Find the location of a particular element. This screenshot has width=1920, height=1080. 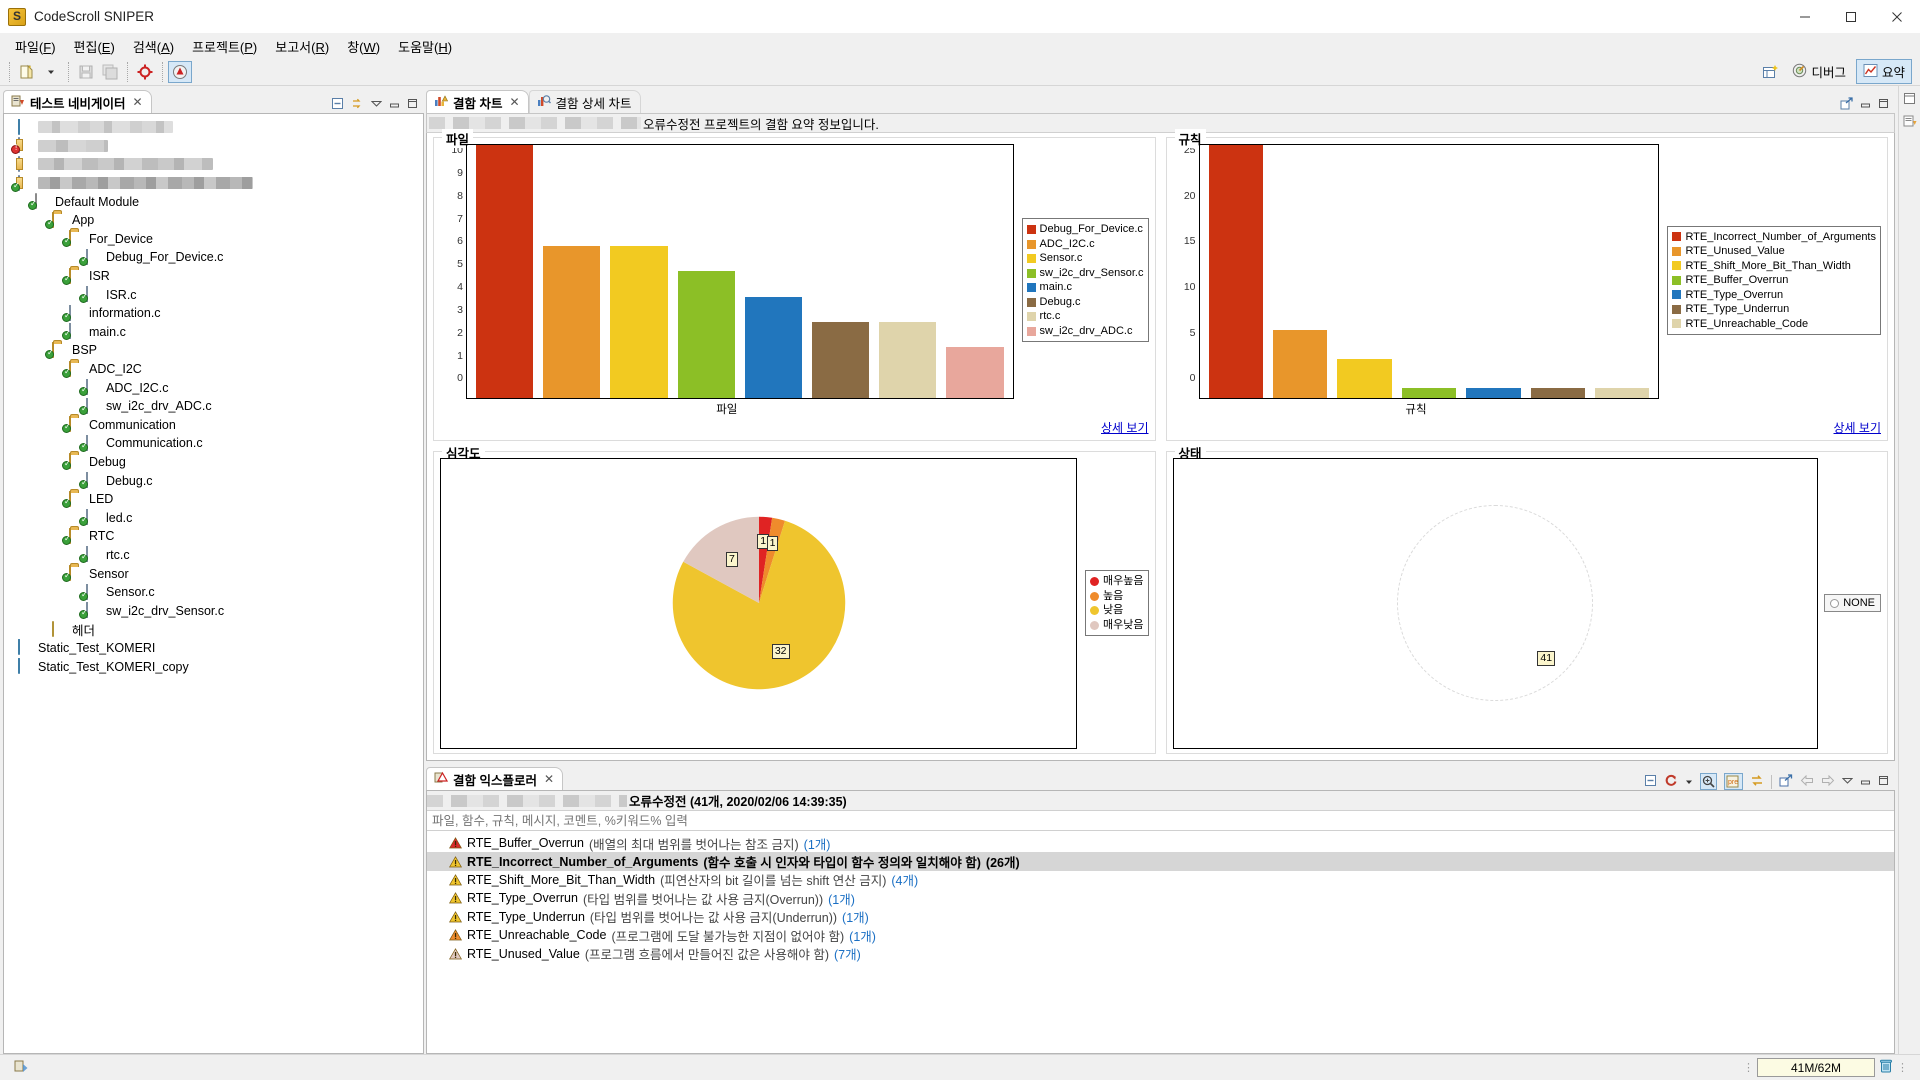

tree-item: led.c is located at coordinates (213, 517).